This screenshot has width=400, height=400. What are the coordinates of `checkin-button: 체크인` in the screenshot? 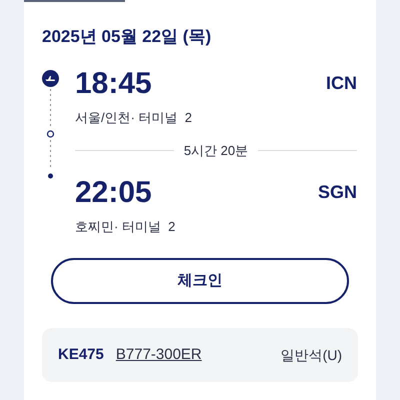 It's located at (200, 281).